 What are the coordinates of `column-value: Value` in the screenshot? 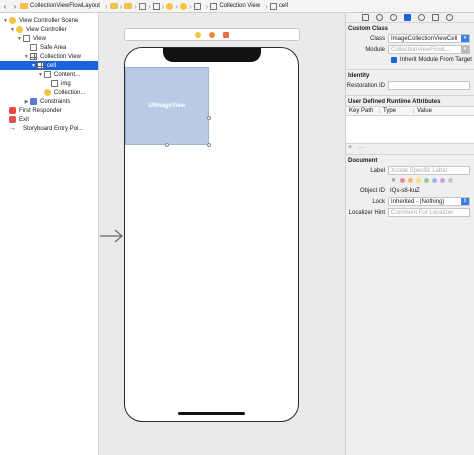 It's located at (444, 111).